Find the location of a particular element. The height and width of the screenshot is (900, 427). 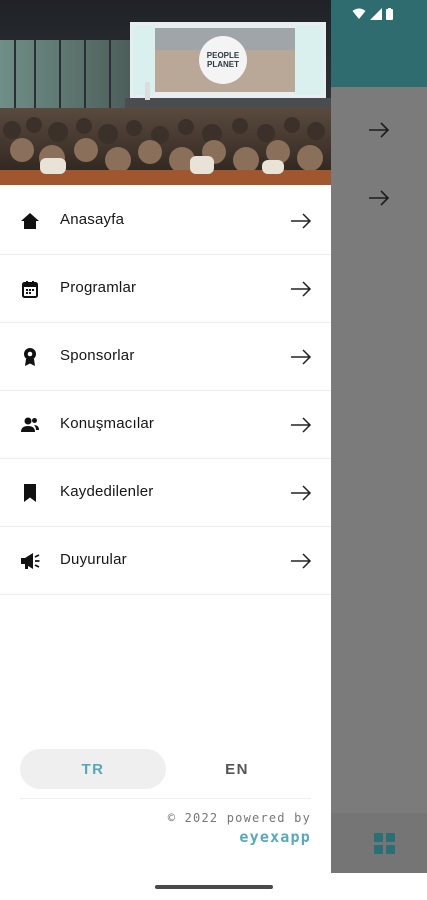

language-tr-button: TR is located at coordinates (93, 769).